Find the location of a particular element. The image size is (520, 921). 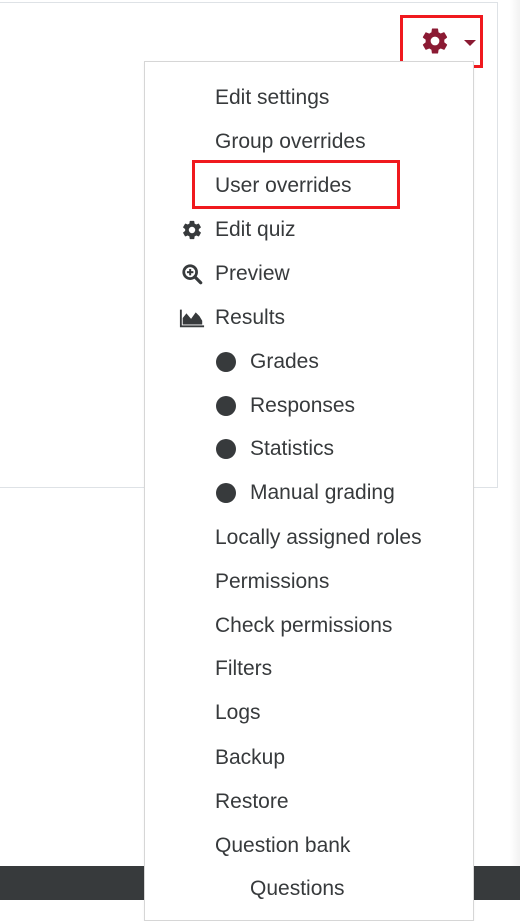

menu-item-group-overrides: Group overrides is located at coordinates (309, 142).